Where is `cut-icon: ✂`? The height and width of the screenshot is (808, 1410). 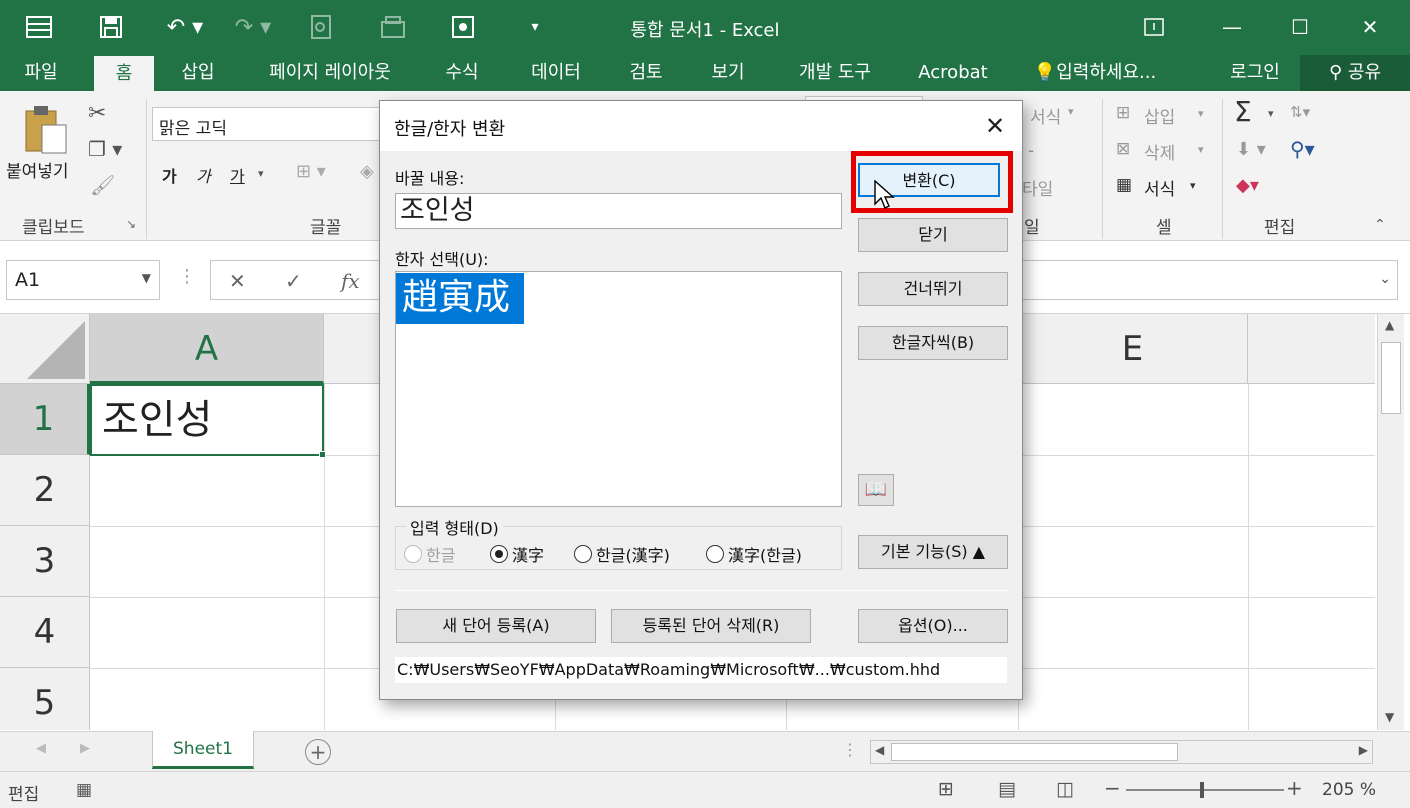
cut-icon: ✂ is located at coordinates (97, 113).